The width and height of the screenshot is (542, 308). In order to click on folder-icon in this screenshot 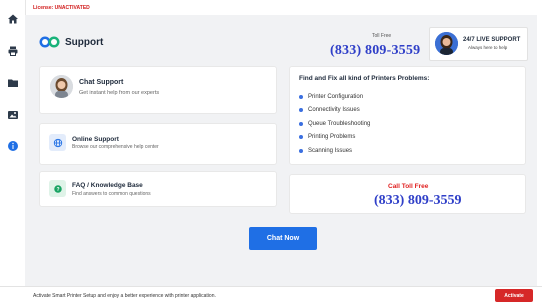, I will do `click(12, 82)`.